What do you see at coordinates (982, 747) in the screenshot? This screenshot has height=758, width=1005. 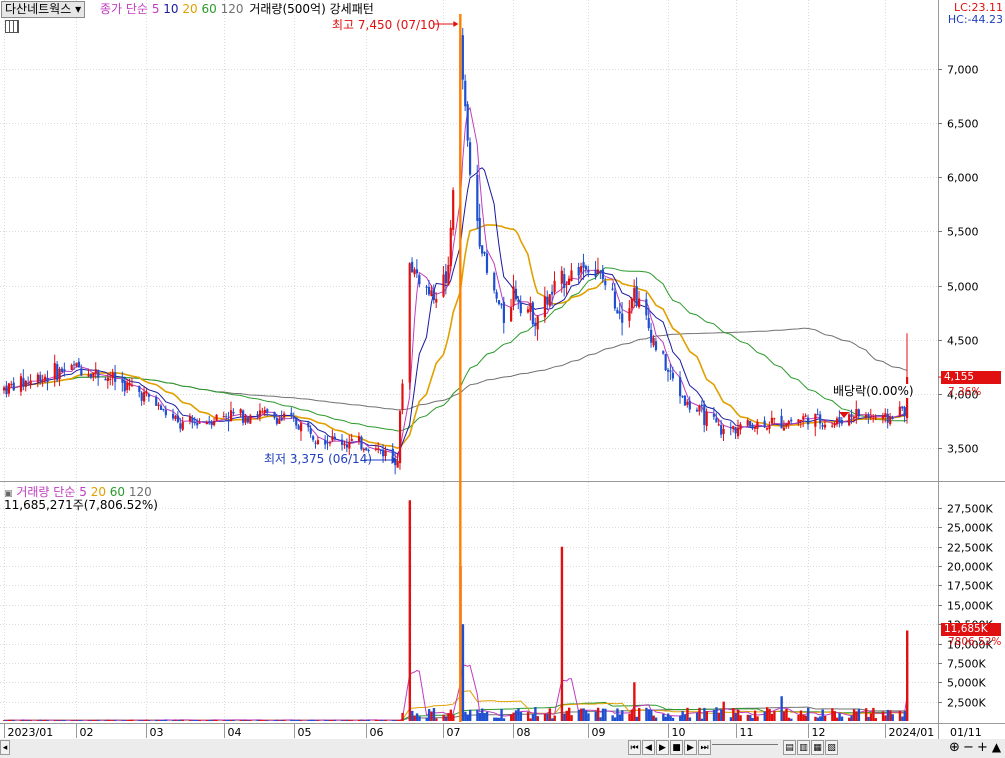 I see `zoom-plus-icon: +` at bounding box center [982, 747].